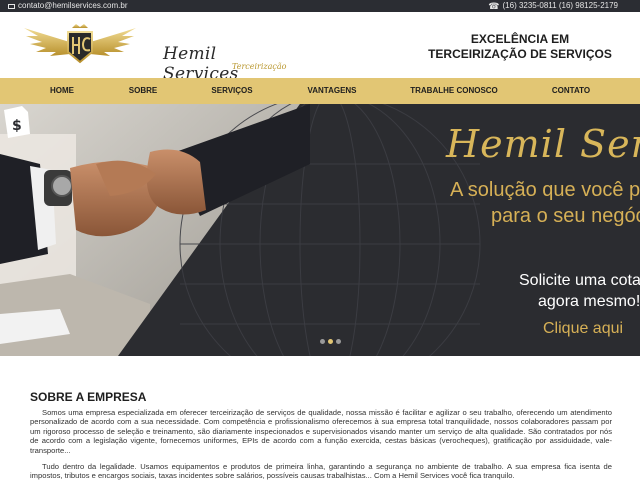  What do you see at coordinates (545, 190) in the screenshot?
I see `hero-headline-1: A solução que você procura` at bounding box center [545, 190].